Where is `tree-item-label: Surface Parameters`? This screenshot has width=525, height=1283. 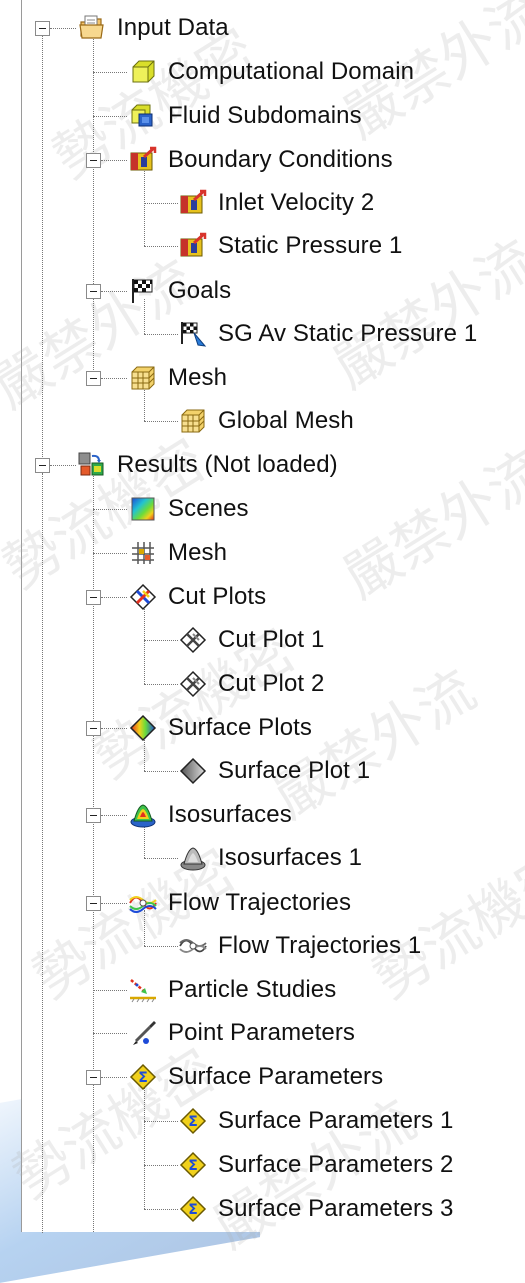 tree-item-label: Surface Parameters is located at coordinates (276, 1076).